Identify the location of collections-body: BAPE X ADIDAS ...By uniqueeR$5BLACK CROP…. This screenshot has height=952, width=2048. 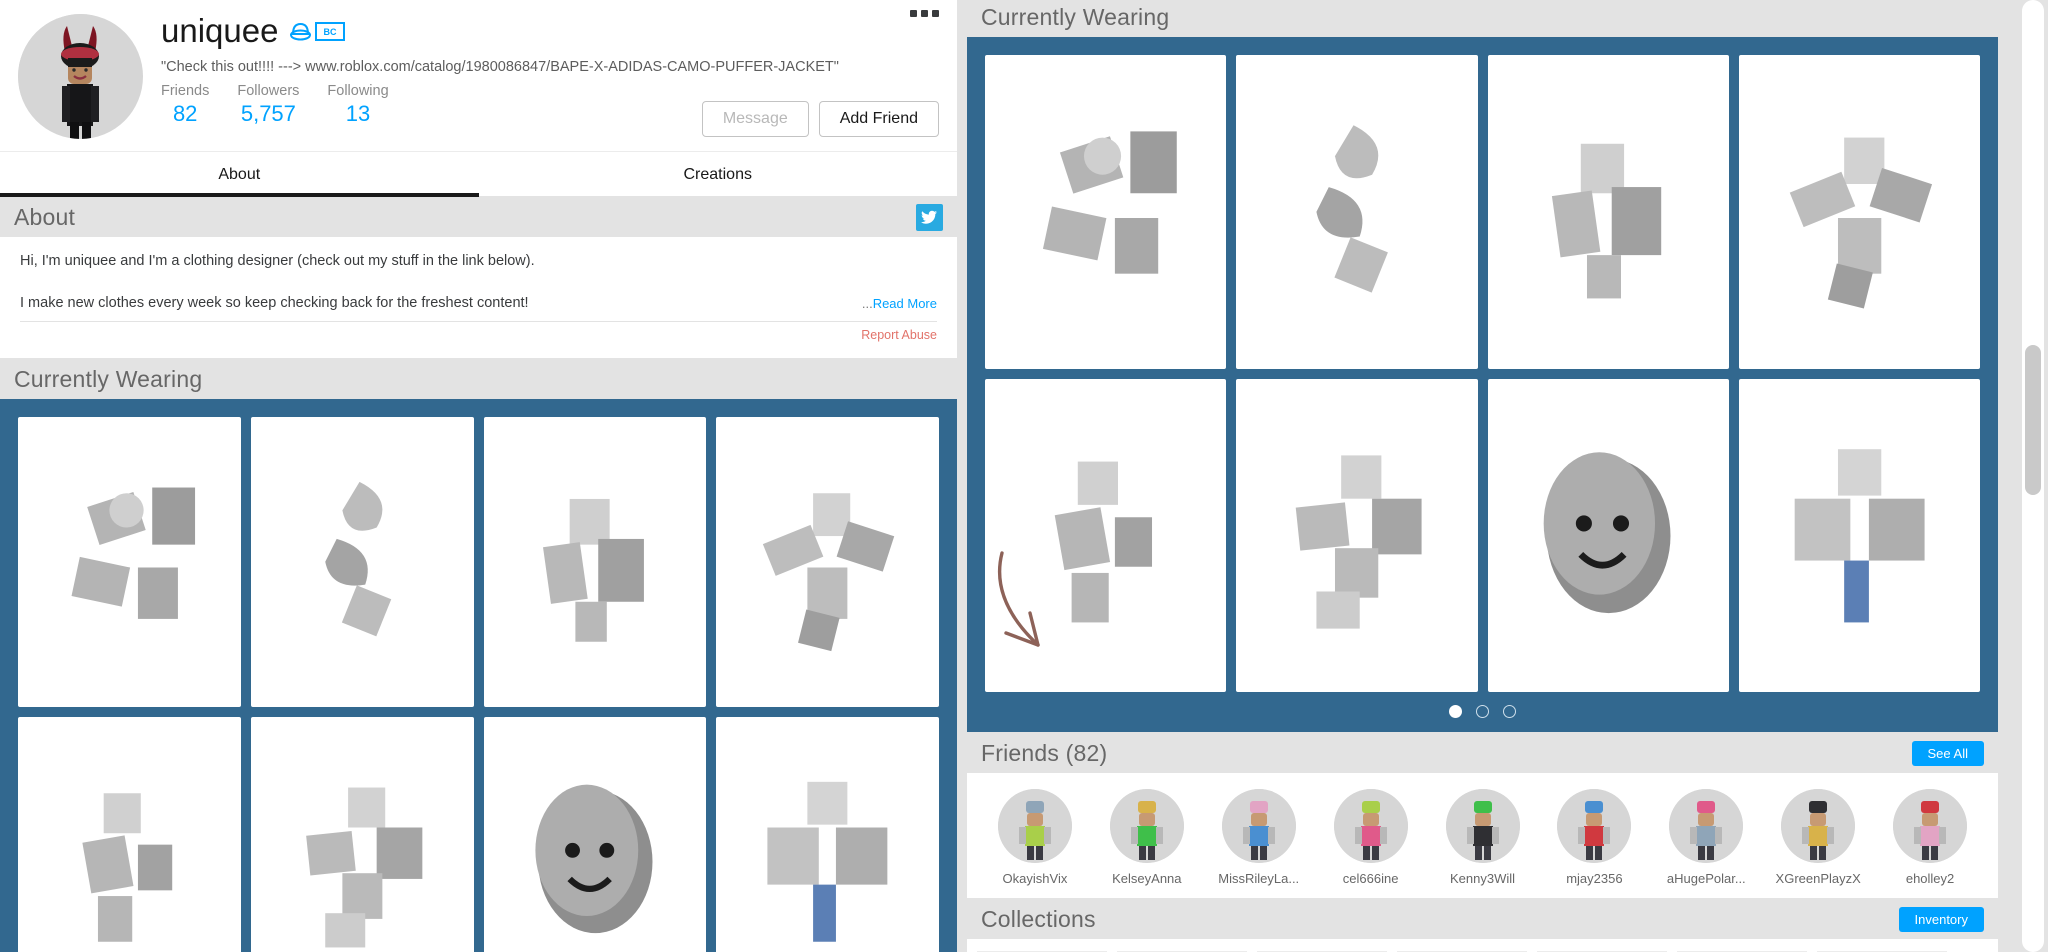
(1482, 945).